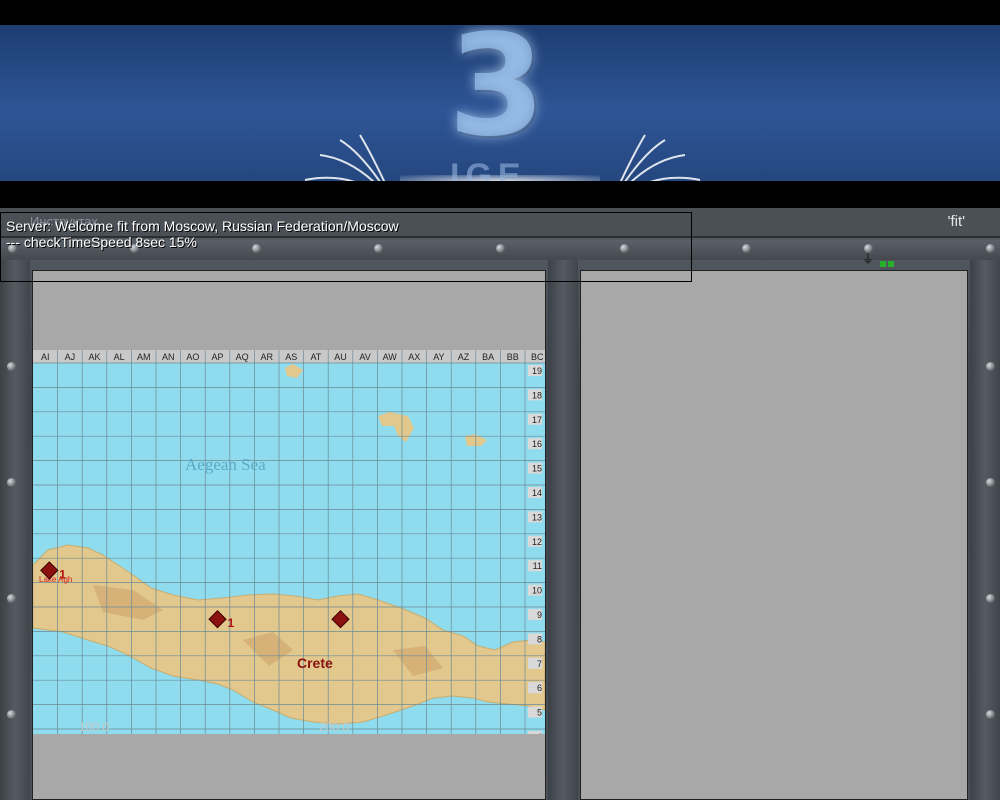 The image size is (1000, 800). Describe the element at coordinates (537, 469) in the screenshot. I see `grid-row-label: 15` at that location.